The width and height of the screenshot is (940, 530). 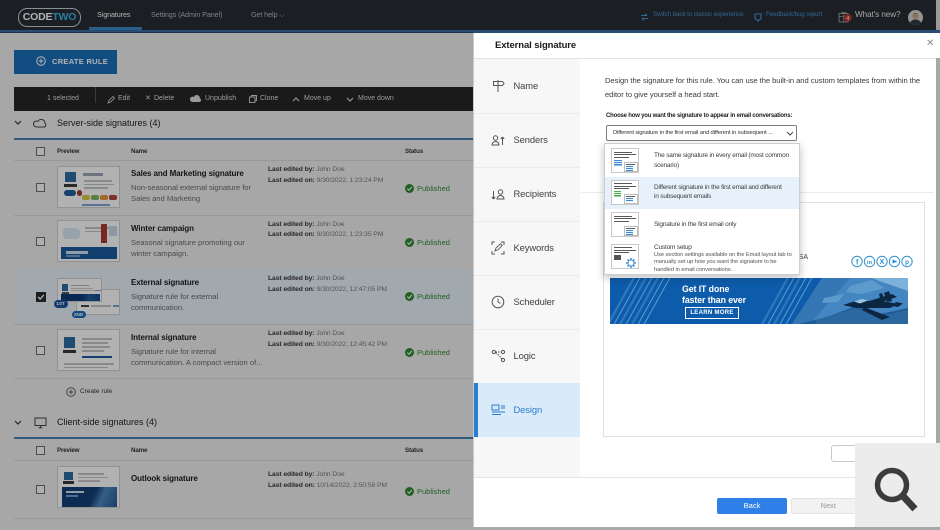 I want to click on svg-text: X, so click(x=881, y=262).